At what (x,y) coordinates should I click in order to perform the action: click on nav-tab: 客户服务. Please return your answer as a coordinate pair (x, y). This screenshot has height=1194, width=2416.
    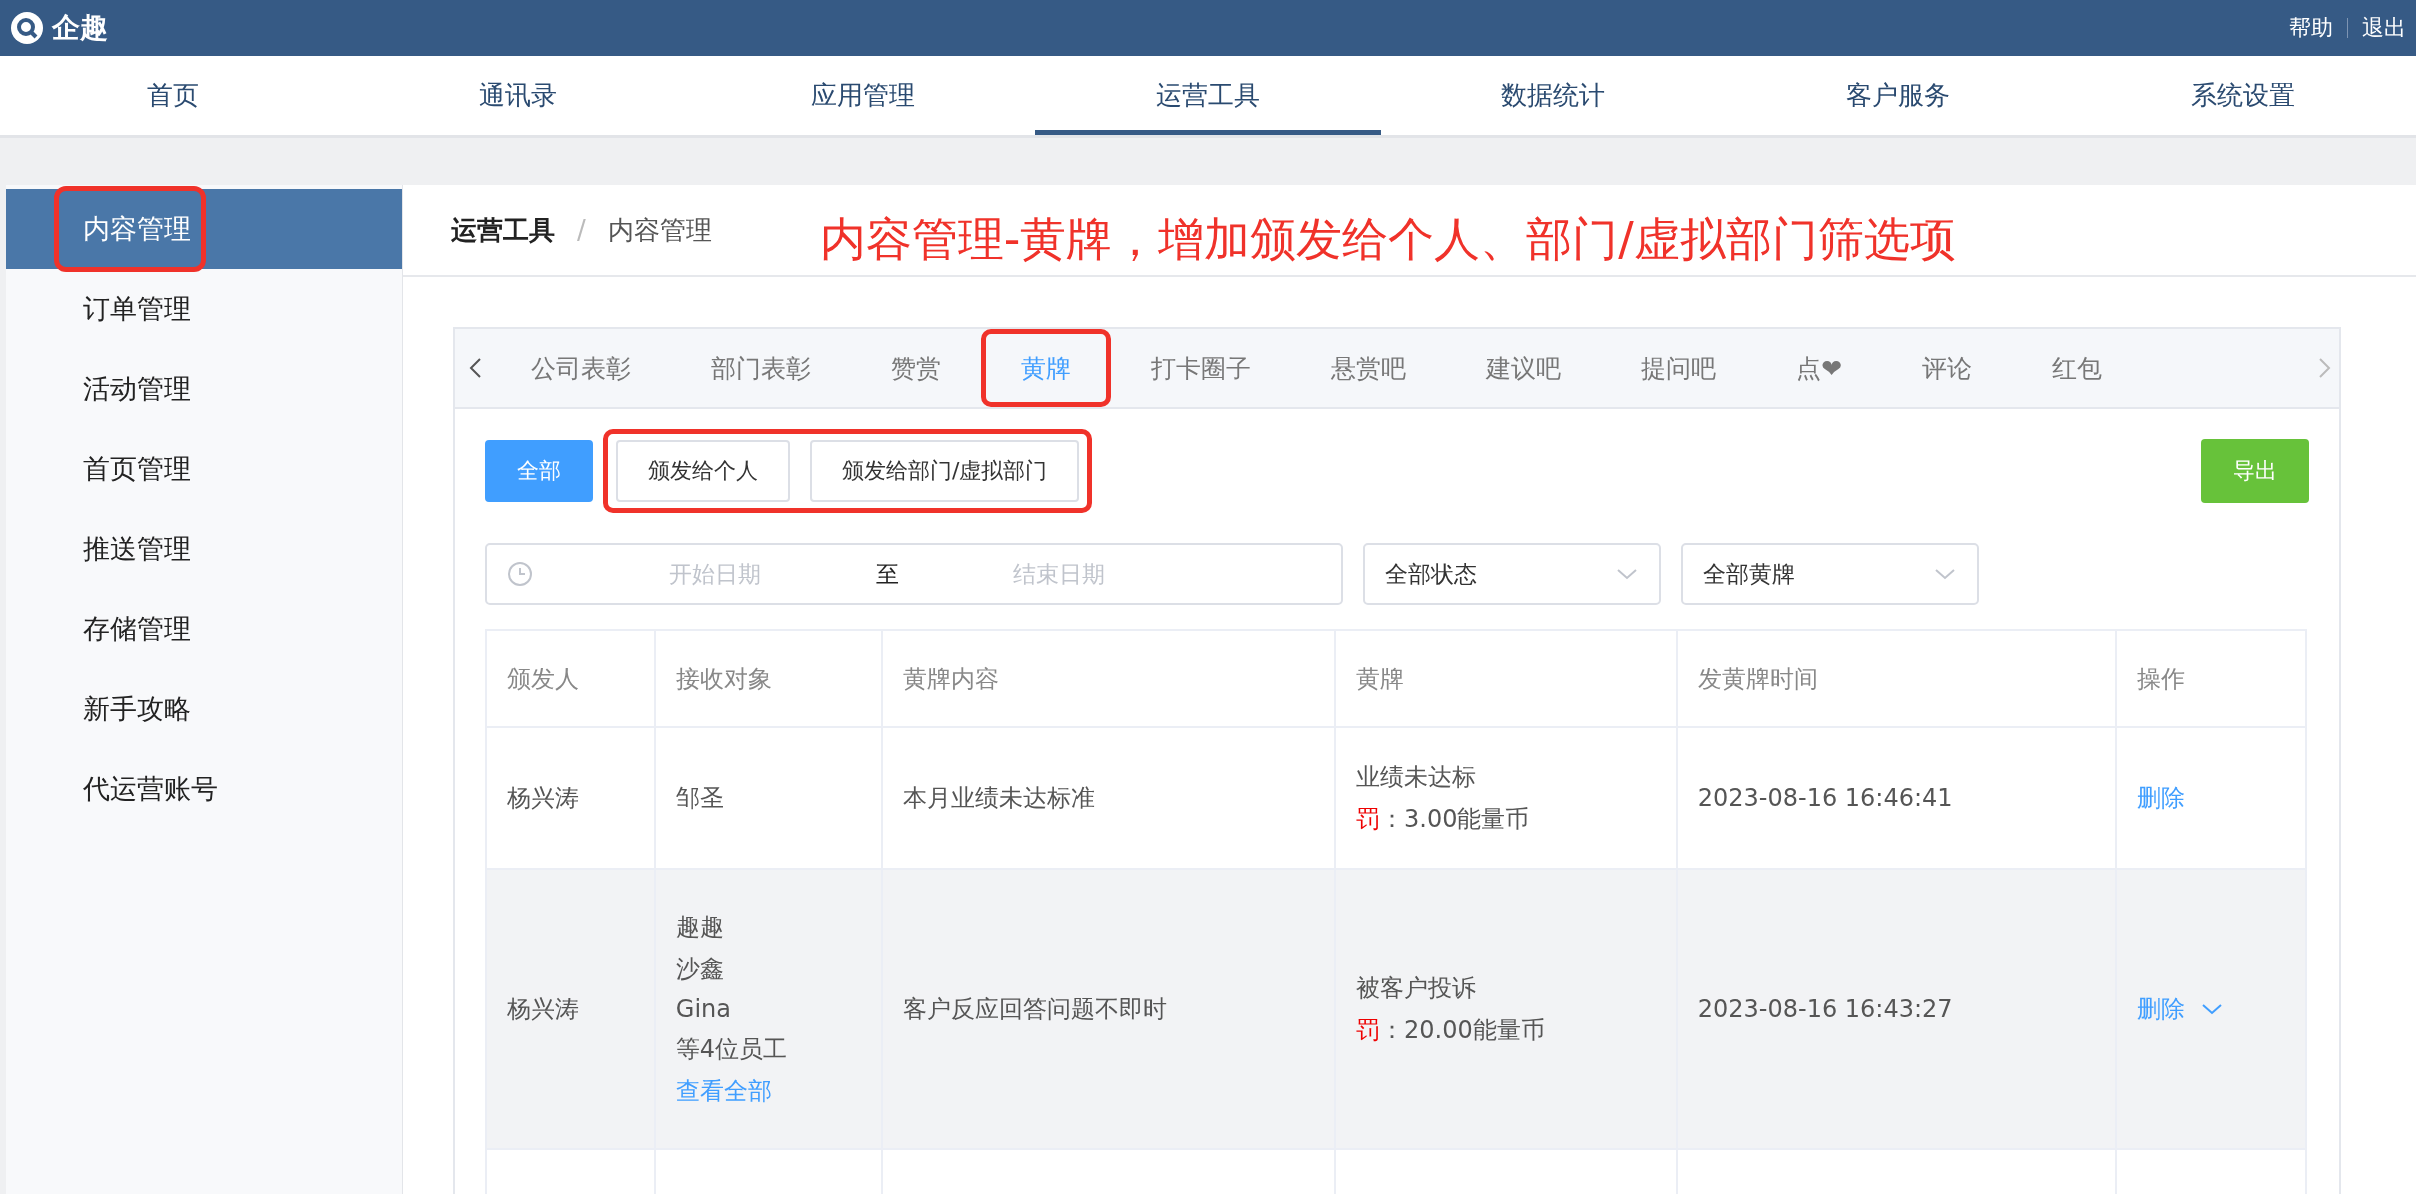
    Looking at the image, I should click on (1898, 95).